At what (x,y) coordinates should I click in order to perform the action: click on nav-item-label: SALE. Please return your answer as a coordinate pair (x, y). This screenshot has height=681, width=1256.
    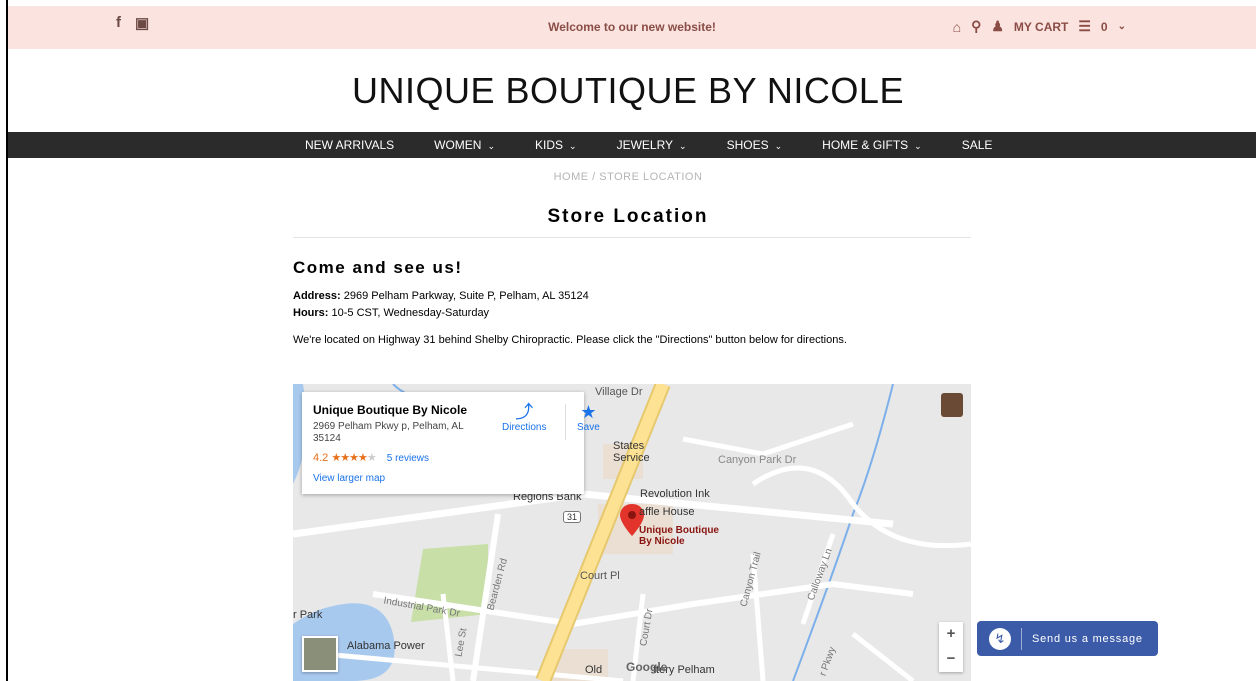
    Looking at the image, I should click on (977, 145).